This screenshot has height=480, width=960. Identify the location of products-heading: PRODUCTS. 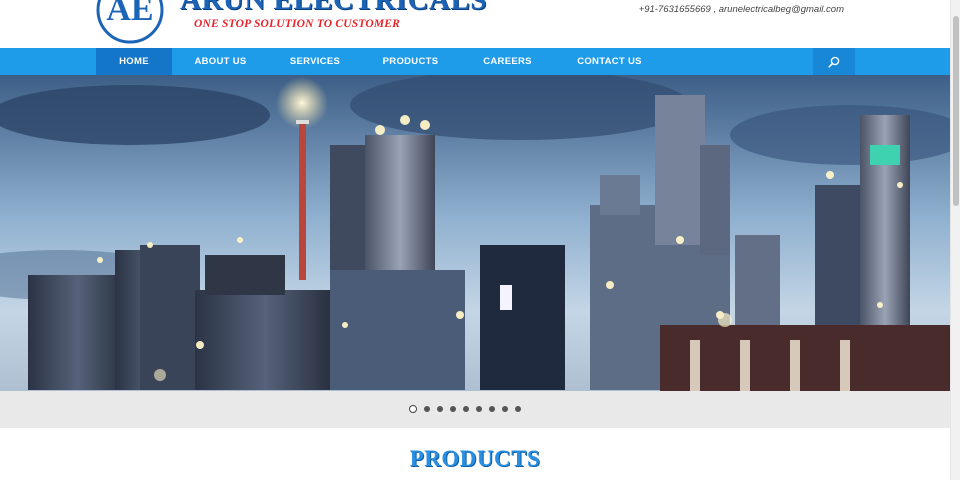
(475, 458).